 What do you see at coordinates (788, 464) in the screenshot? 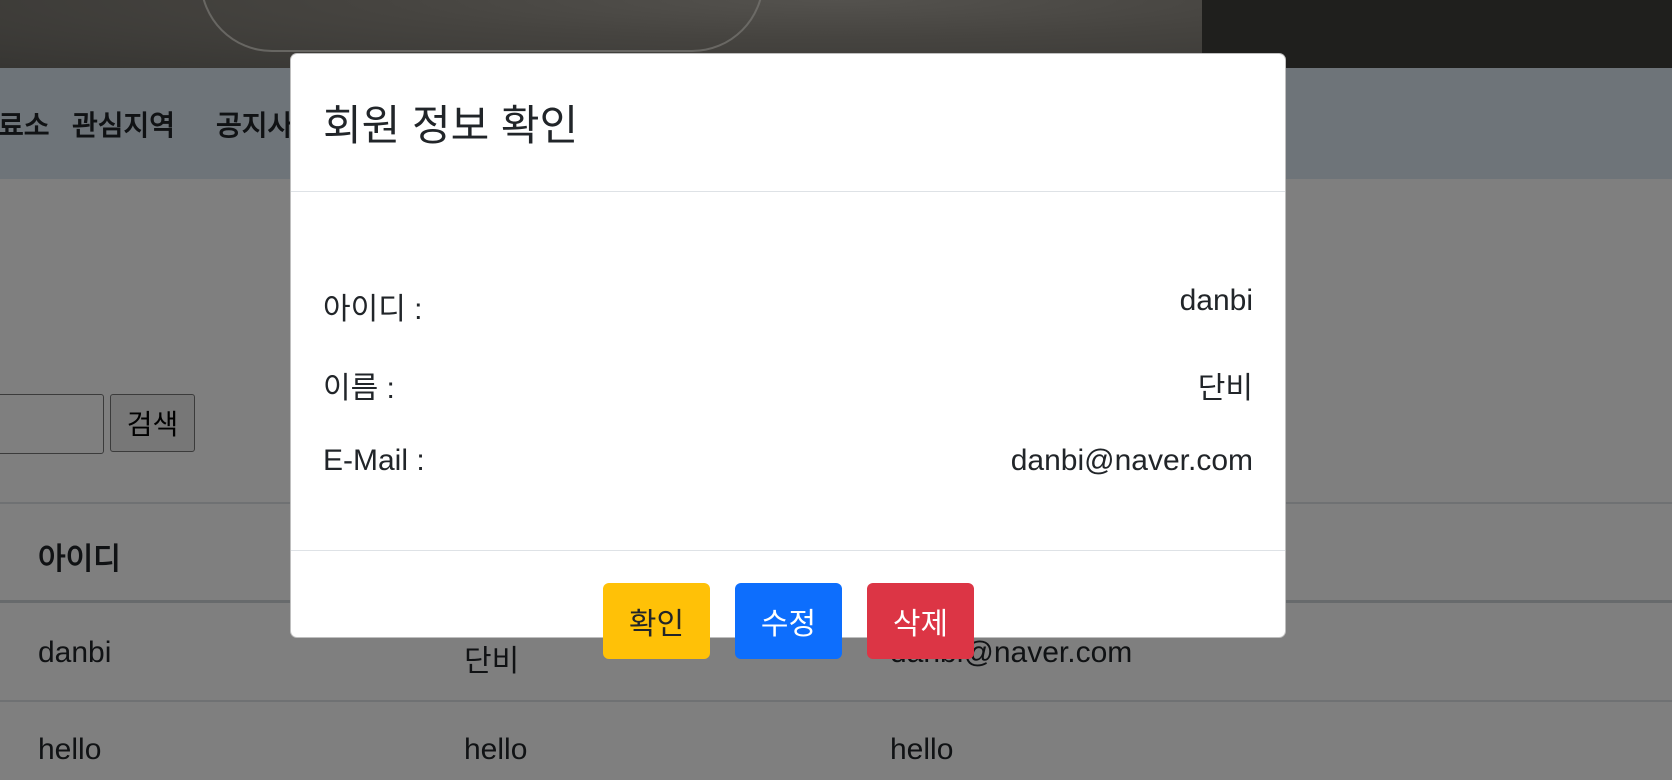
I see `info-row-email: E-Mail : danbi@naver.com` at bounding box center [788, 464].